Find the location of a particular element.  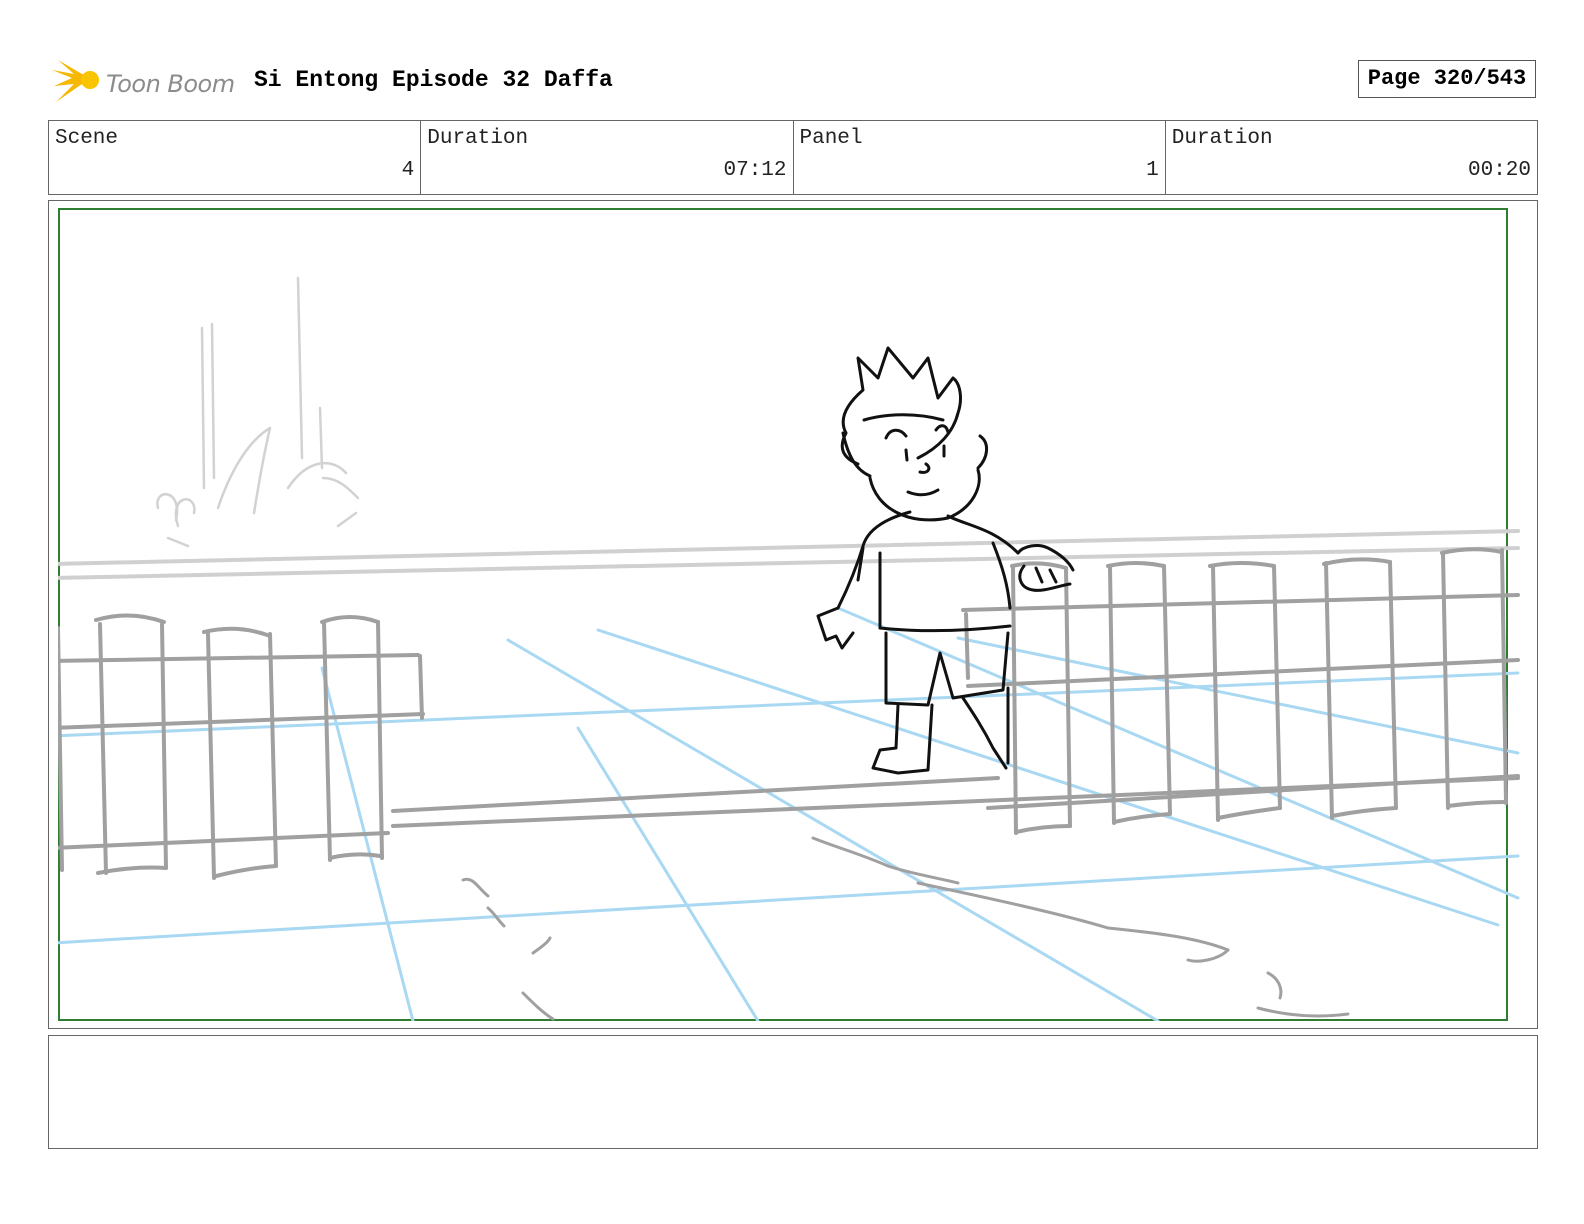

panel-value: 1 is located at coordinates (1152, 170).